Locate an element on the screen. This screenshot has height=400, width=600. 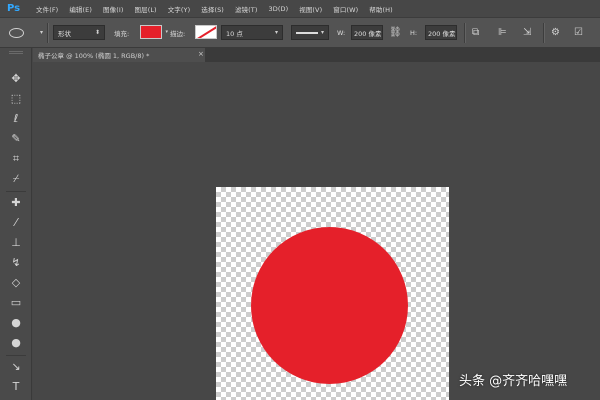
menu-edit: 编辑(E) is located at coordinates (80, 9).